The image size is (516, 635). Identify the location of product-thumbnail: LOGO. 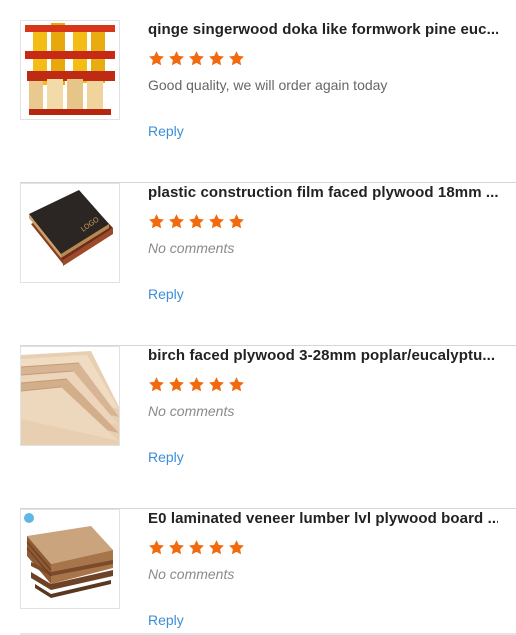
(70, 233).